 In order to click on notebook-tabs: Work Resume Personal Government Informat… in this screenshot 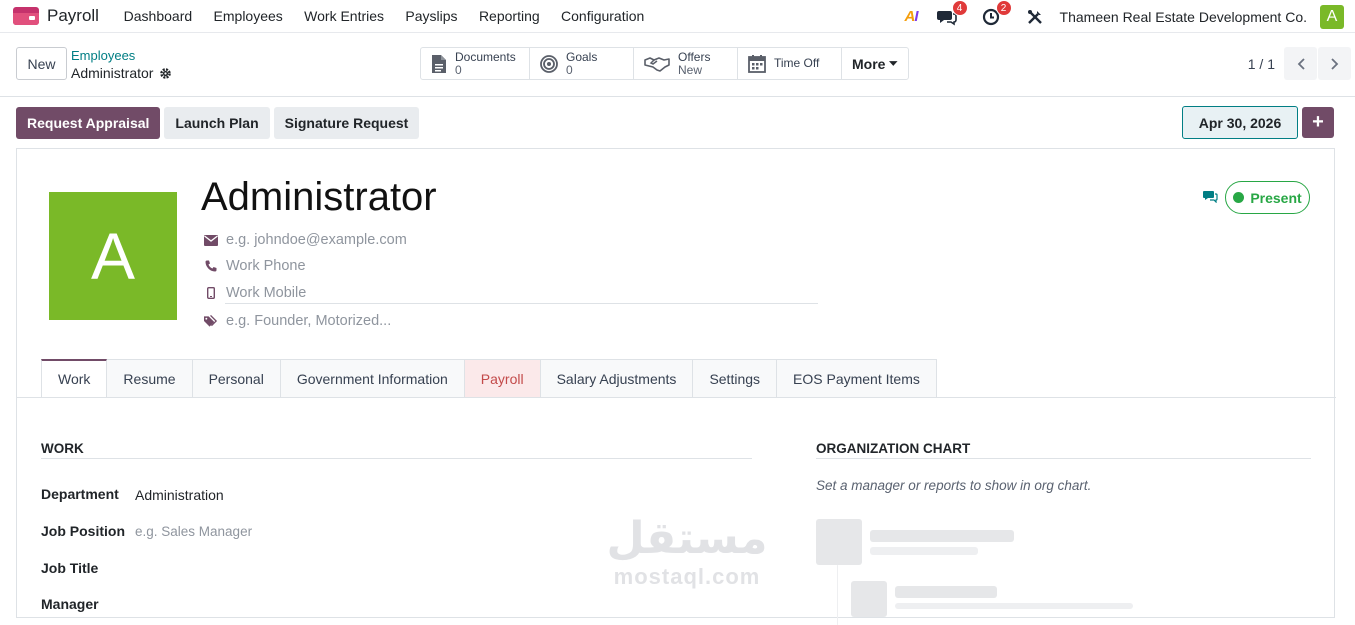, I will do `click(489, 378)`.